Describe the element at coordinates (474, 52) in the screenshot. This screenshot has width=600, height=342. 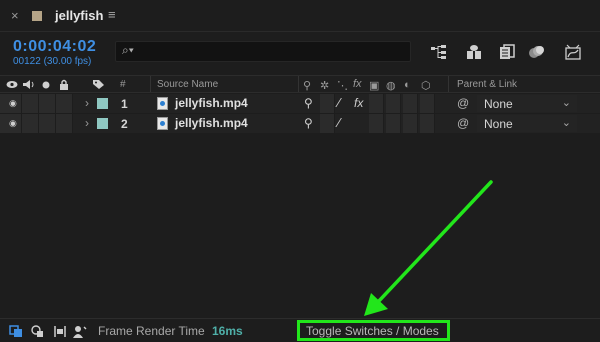
I see `draft-3d-icon` at that location.